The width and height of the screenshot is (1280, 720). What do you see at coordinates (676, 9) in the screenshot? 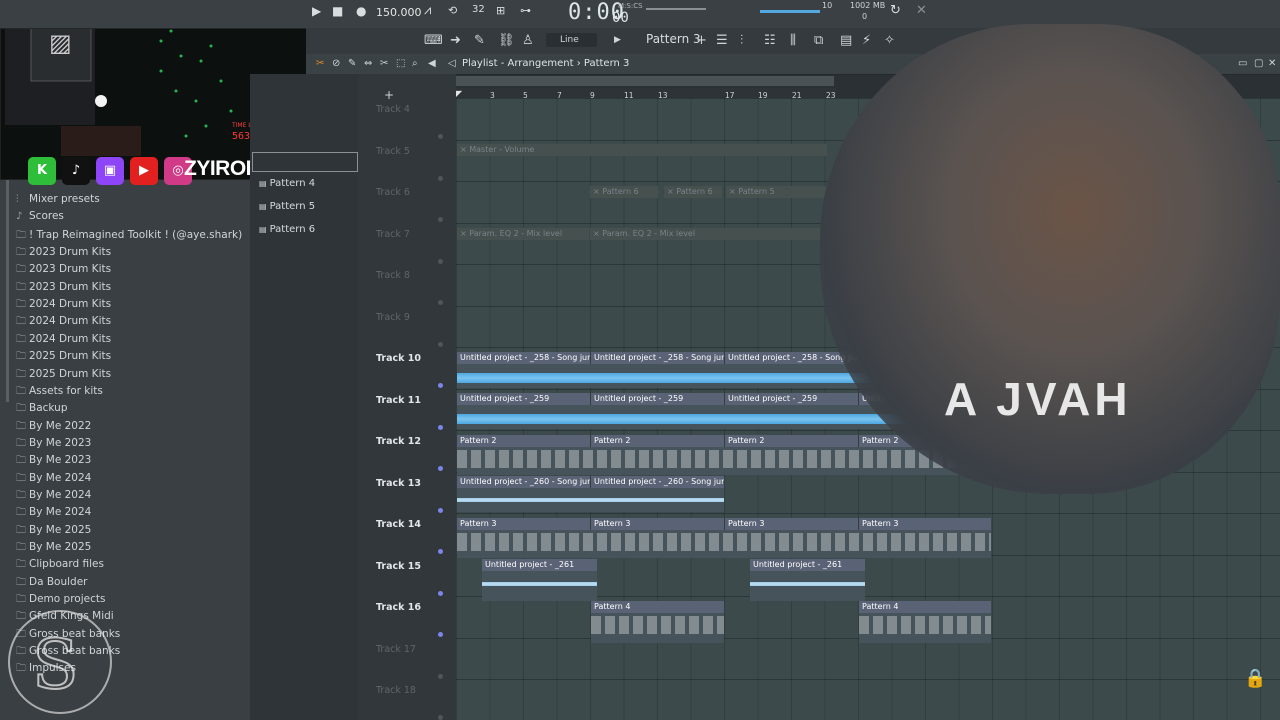
I see `song-position-slider` at bounding box center [676, 9].